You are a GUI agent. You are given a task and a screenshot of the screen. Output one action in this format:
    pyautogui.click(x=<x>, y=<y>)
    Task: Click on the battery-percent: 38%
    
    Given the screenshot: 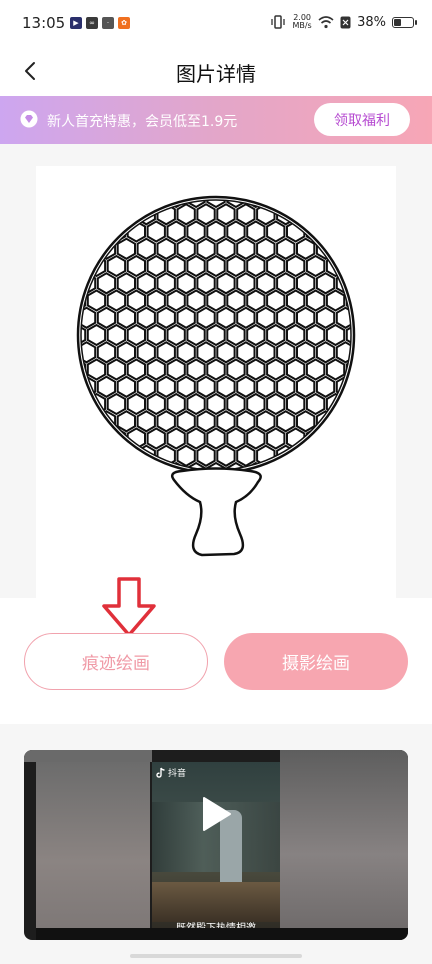 What is the action you would take?
    pyautogui.click(x=371, y=22)
    